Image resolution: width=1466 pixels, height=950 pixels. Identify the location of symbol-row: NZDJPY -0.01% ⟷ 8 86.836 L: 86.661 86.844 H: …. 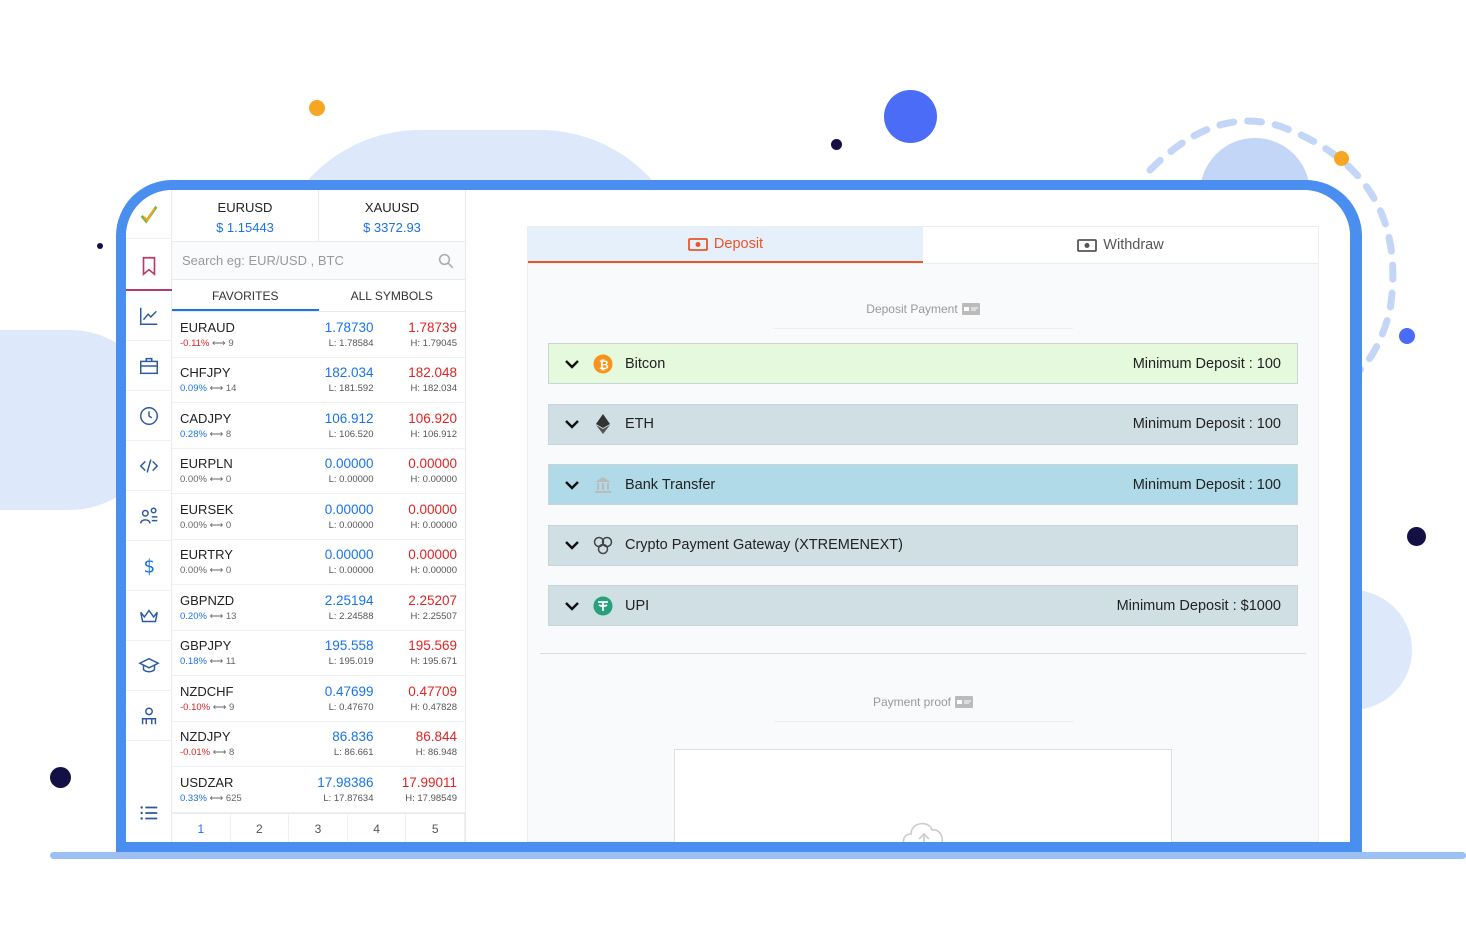
(318, 744).